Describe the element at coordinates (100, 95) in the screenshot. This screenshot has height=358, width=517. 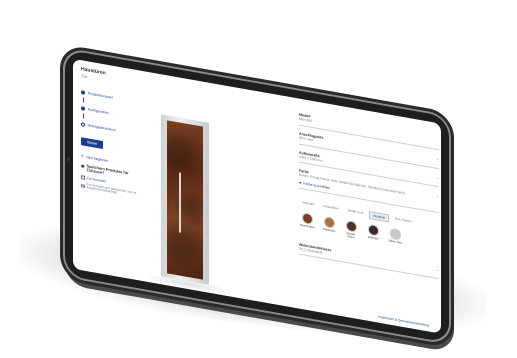
I see `step-label: Produktauswahl` at that location.